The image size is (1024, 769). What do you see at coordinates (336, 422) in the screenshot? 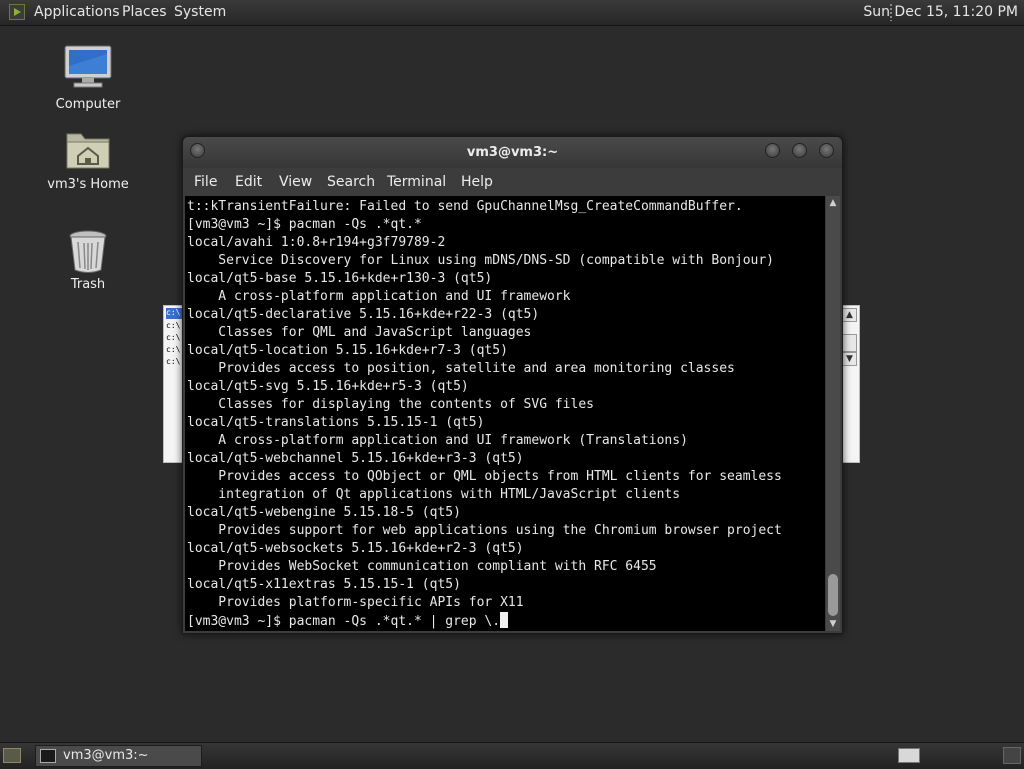
I see `terminal-line: local/qt5-translations 5.15.15-1 (qt5)` at bounding box center [336, 422].